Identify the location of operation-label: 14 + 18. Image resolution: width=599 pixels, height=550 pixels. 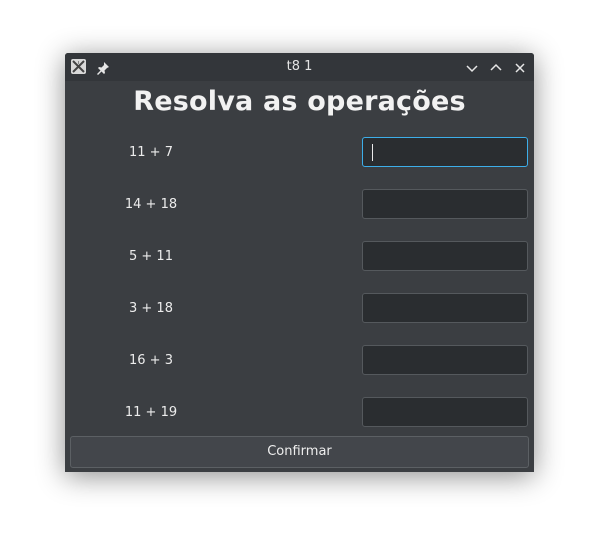
(151, 204).